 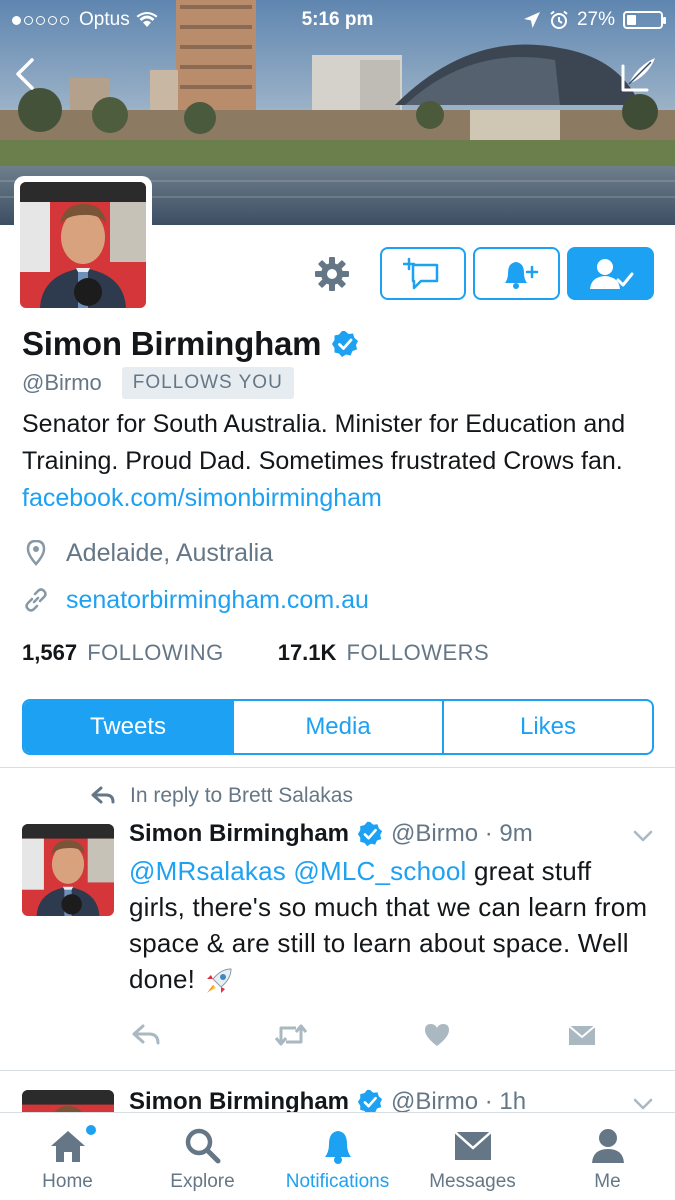 I want to click on tweet-handle-time: @Birmo · 9m, so click(x=462, y=833).